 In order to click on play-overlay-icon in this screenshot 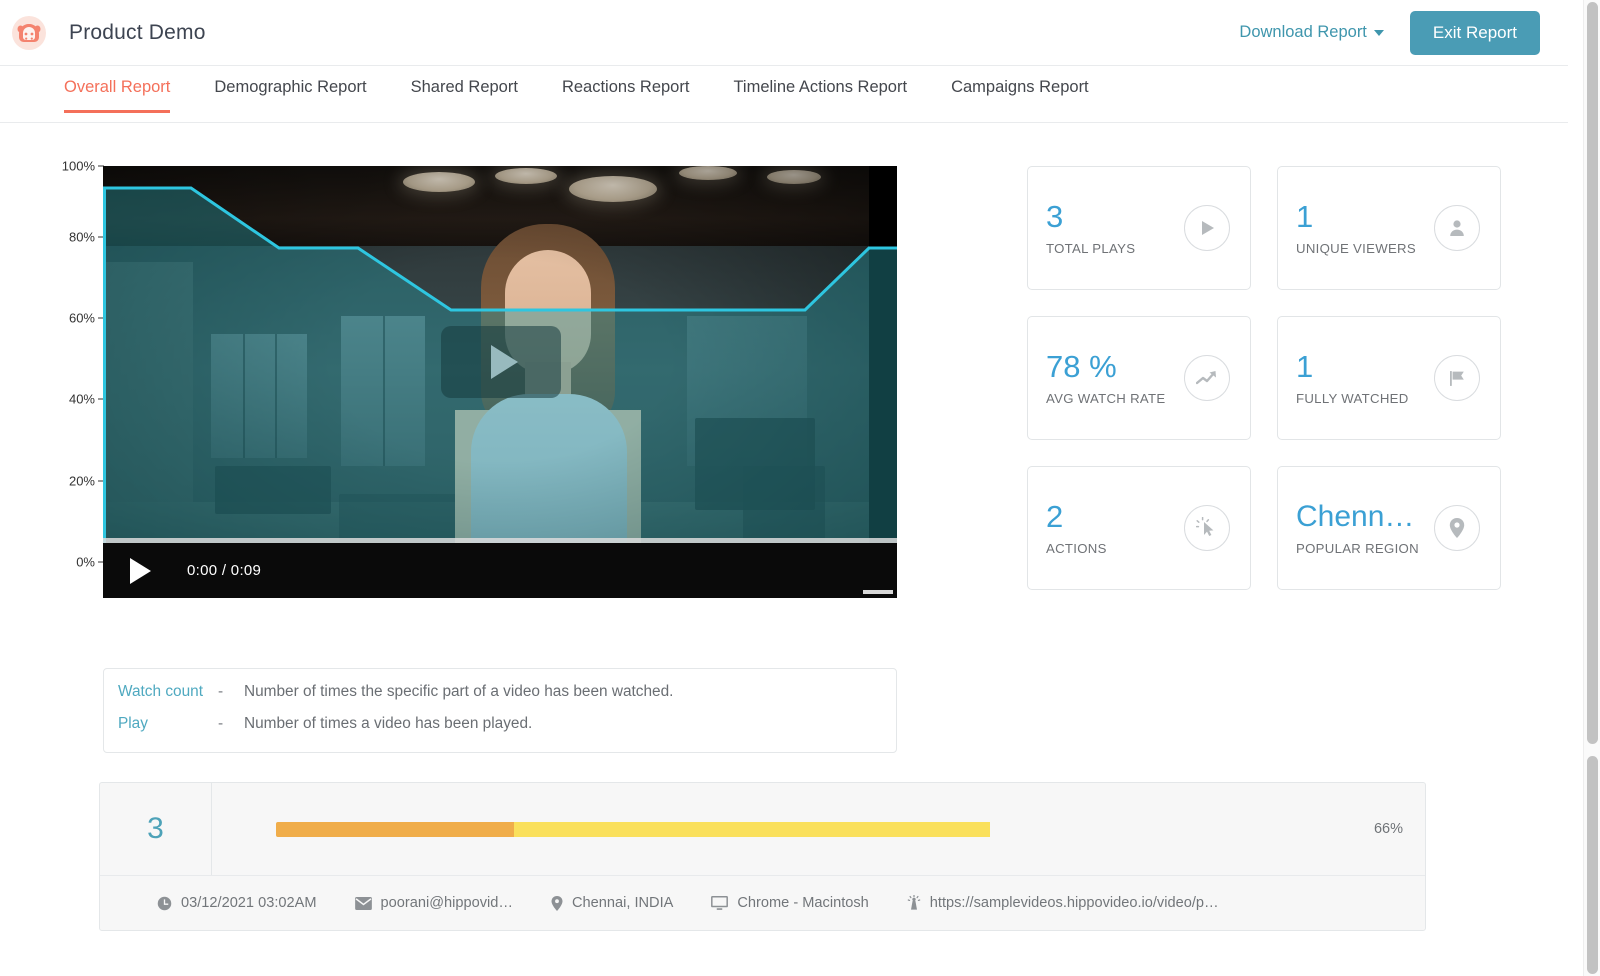, I will do `click(501, 362)`.